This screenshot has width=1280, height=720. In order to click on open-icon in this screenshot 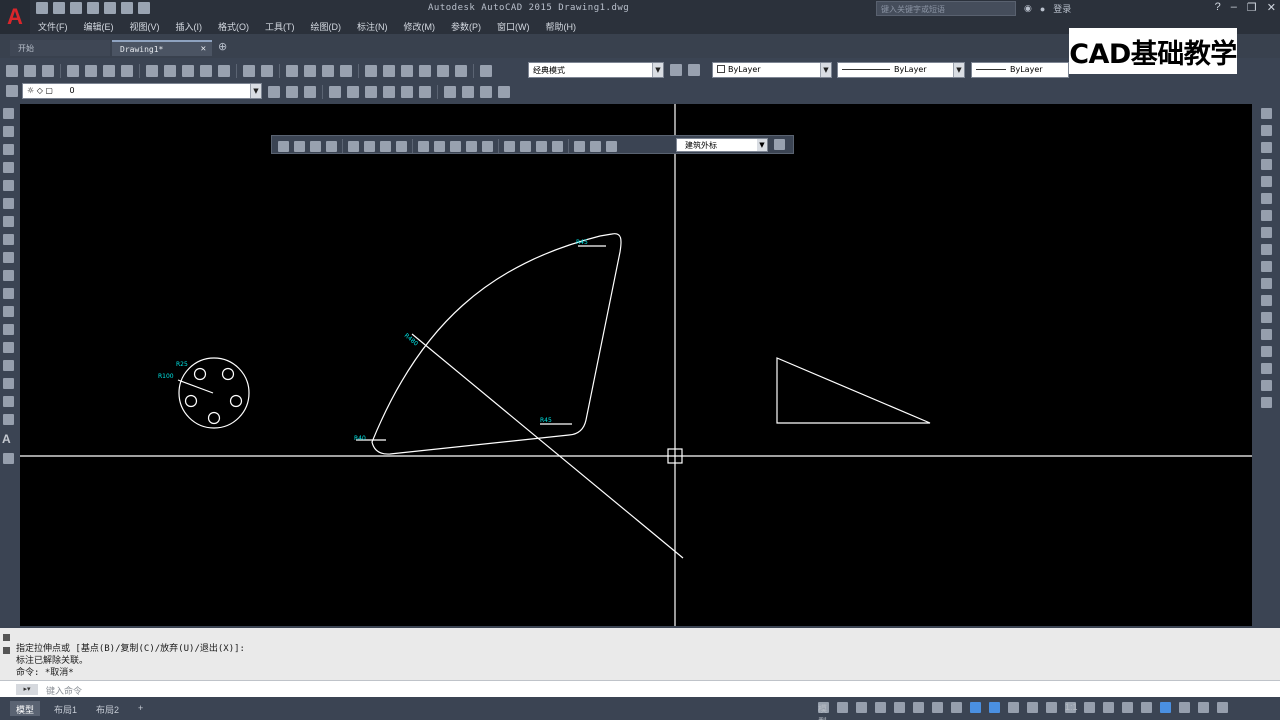, I will do `click(59, 8)`.